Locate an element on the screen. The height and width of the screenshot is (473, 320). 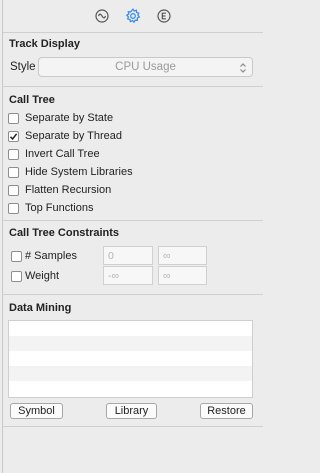
symbol-button: Symbol is located at coordinates (36, 411).